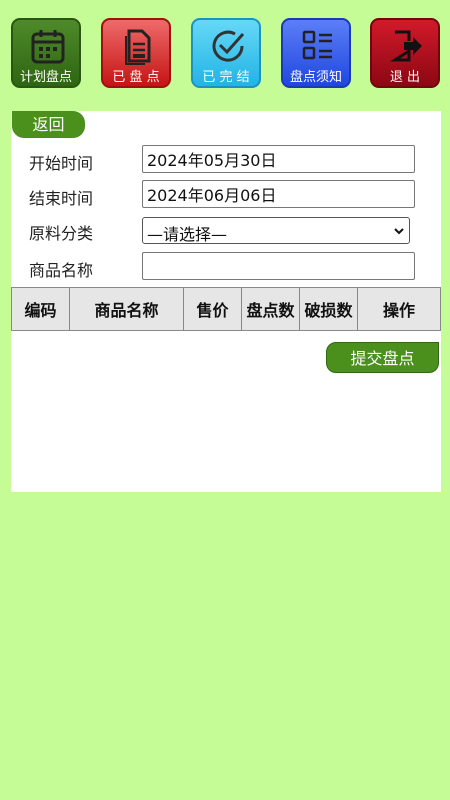 This screenshot has width=450, height=800. I want to click on inventory-table: 编码 商品名称 售价 盘点数 破损数 操作, so click(226, 309).